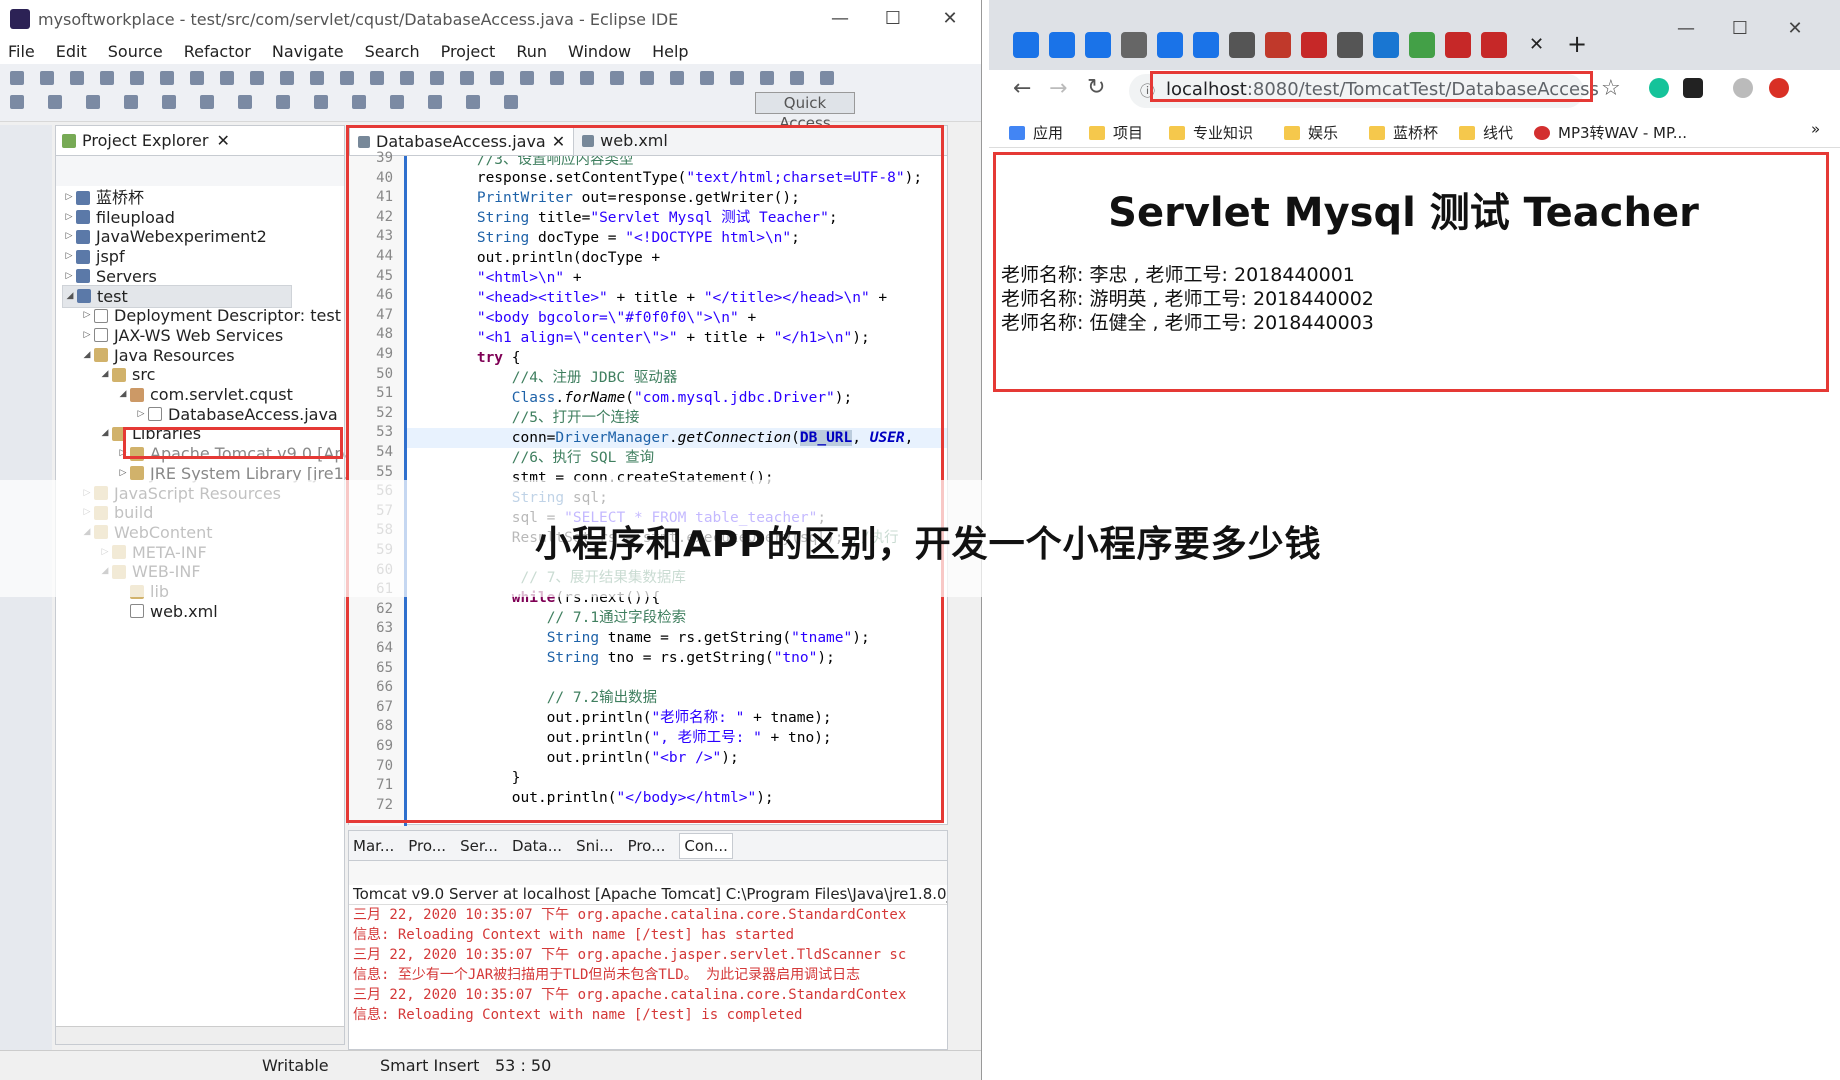 This screenshot has width=1840, height=1080. I want to click on bookmark-item: 应用, so click(1036, 132).